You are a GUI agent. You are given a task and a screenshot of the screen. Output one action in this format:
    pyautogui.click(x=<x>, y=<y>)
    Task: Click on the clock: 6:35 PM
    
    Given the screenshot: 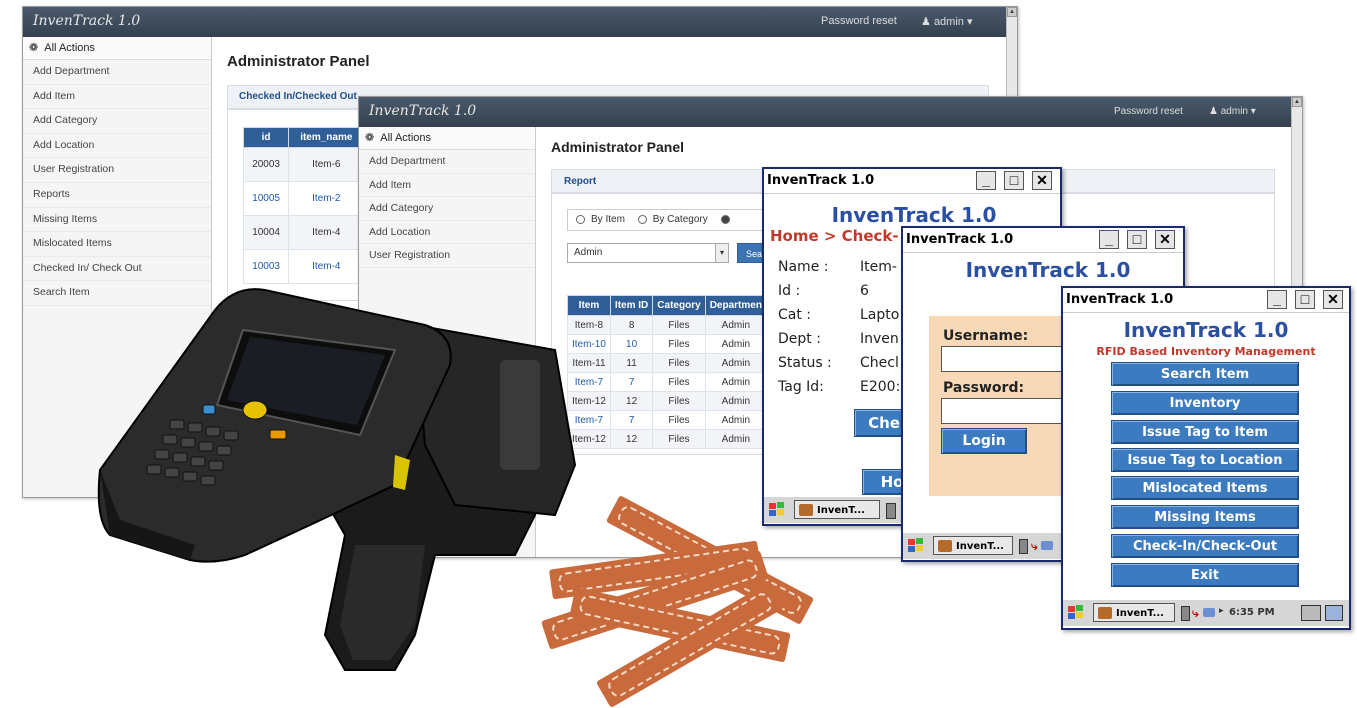 What is the action you would take?
    pyautogui.click(x=1252, y=612)
    